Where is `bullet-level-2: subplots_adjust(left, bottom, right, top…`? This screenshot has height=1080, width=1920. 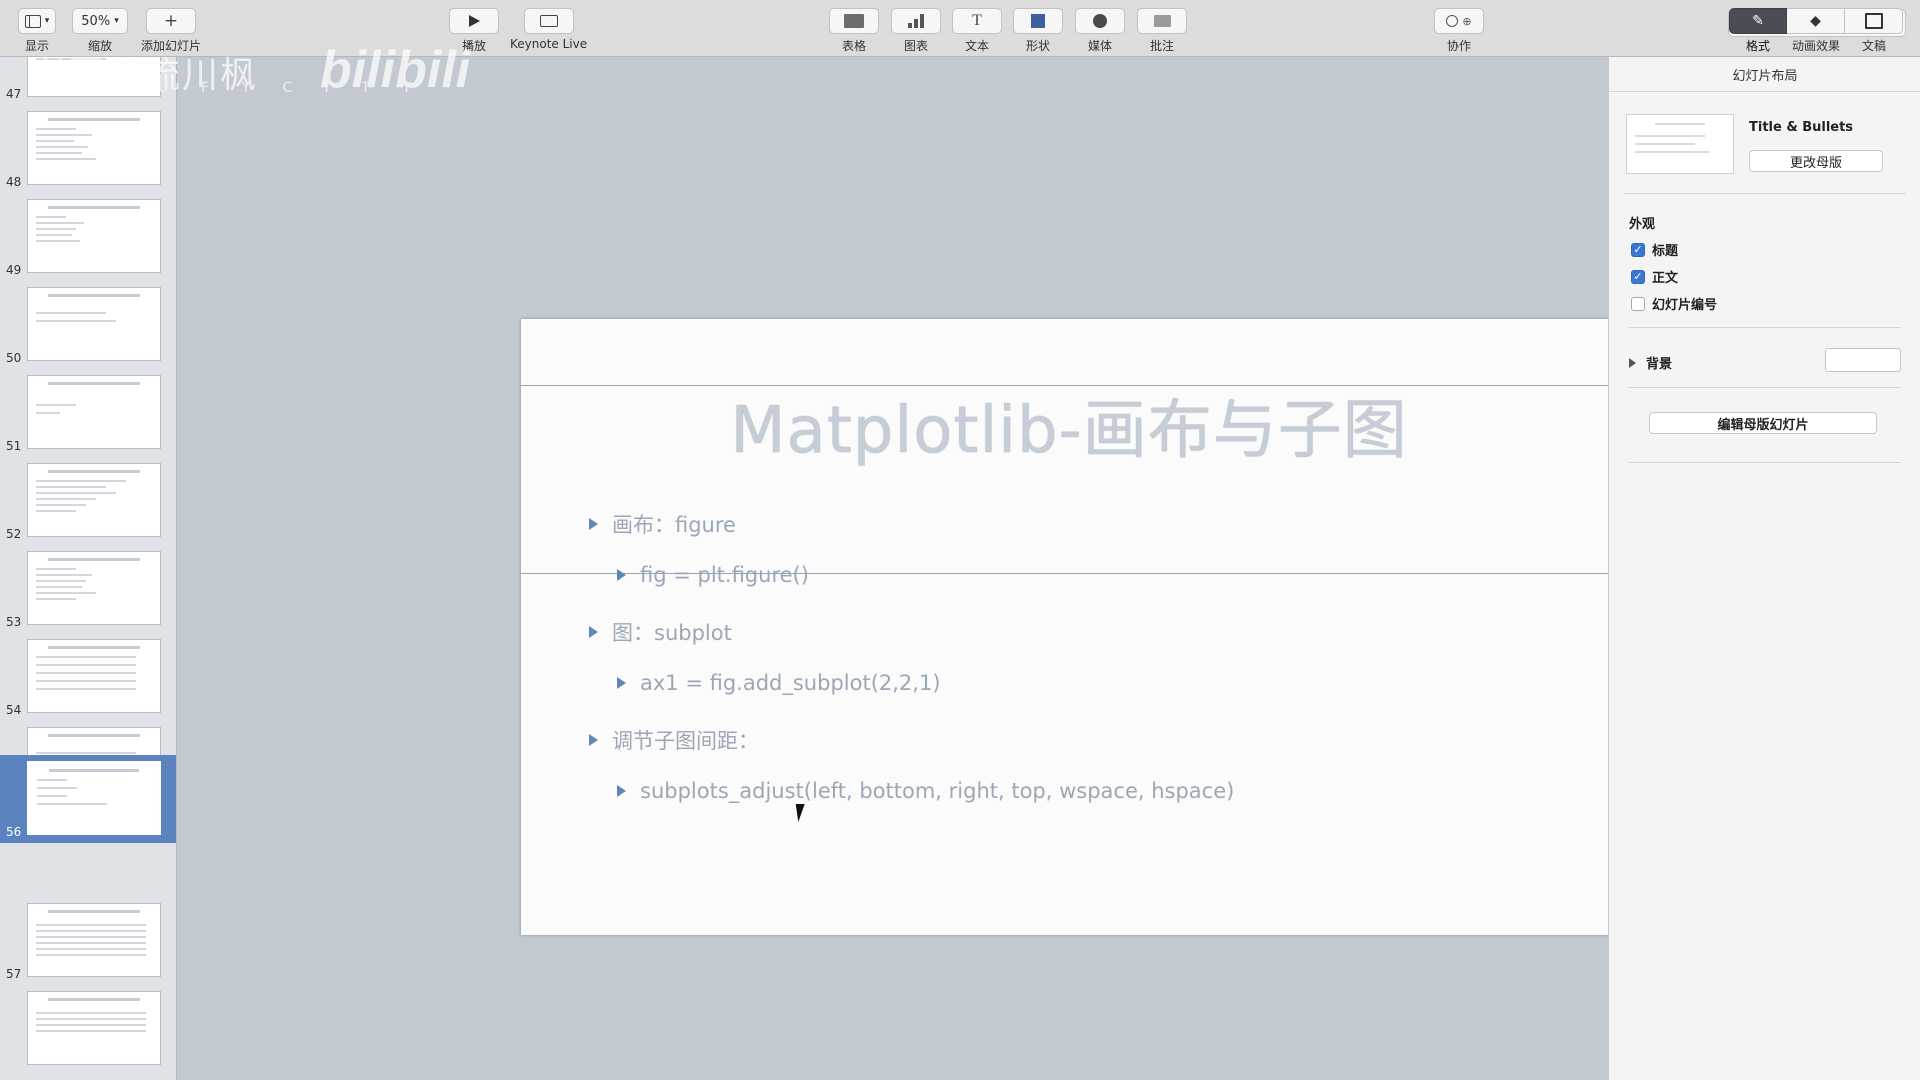
bullet-level-2: subplots_adjust(left, bottom, right, top… is located at coordinates (925, 791).